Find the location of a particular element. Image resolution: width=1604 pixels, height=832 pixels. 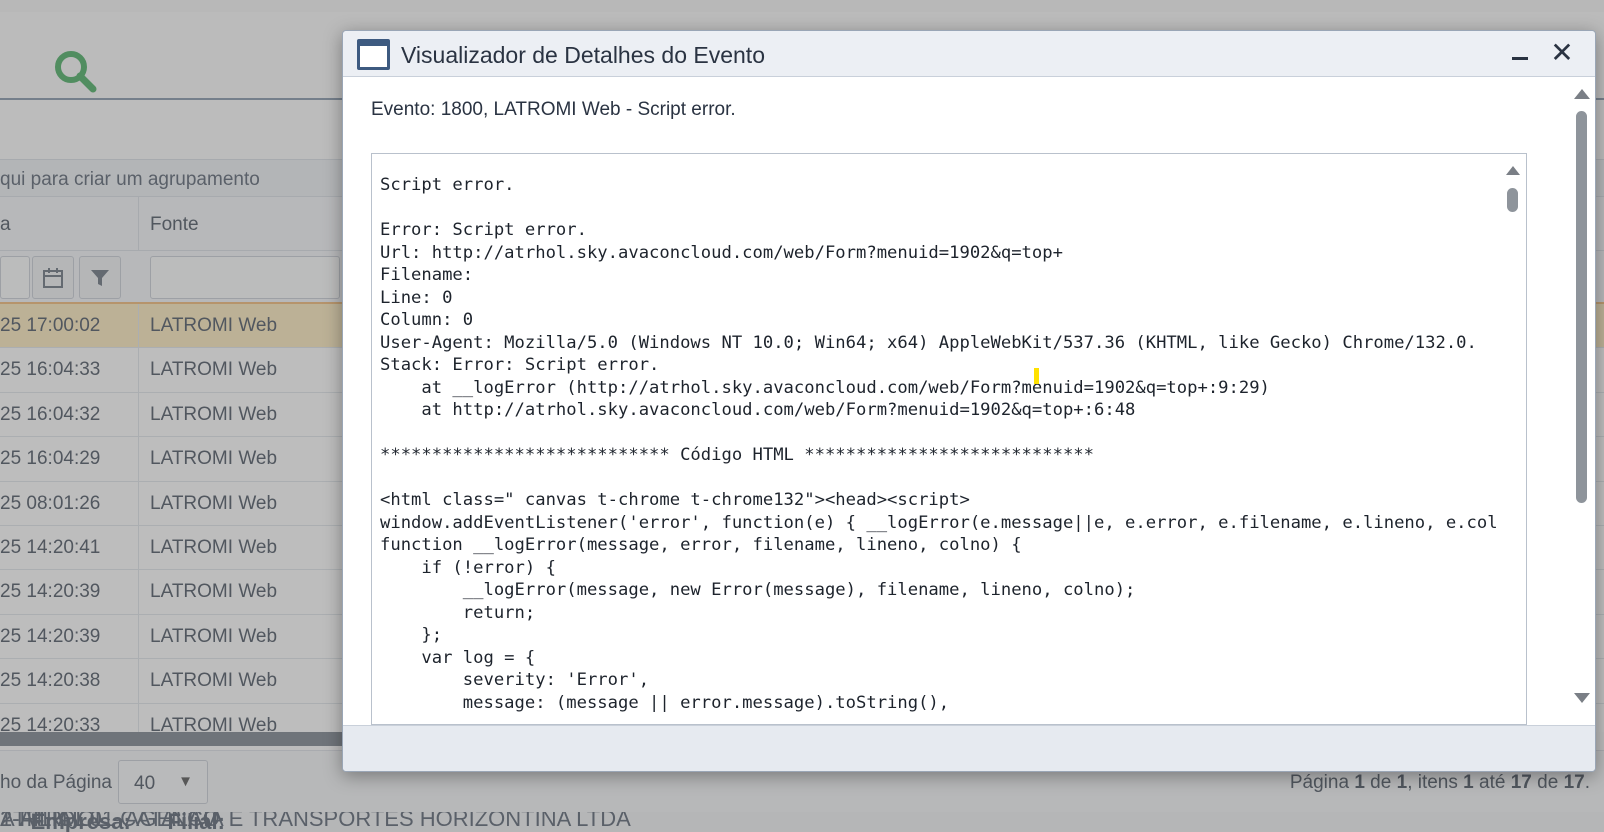

cell-date: 25 16:04:29 is located at coordinates (50, 459).